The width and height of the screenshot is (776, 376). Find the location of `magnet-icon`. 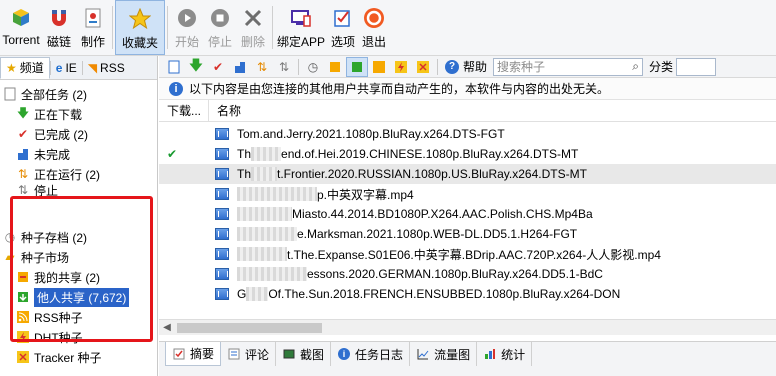

magnet-icon is located at coordinates (59, 18).